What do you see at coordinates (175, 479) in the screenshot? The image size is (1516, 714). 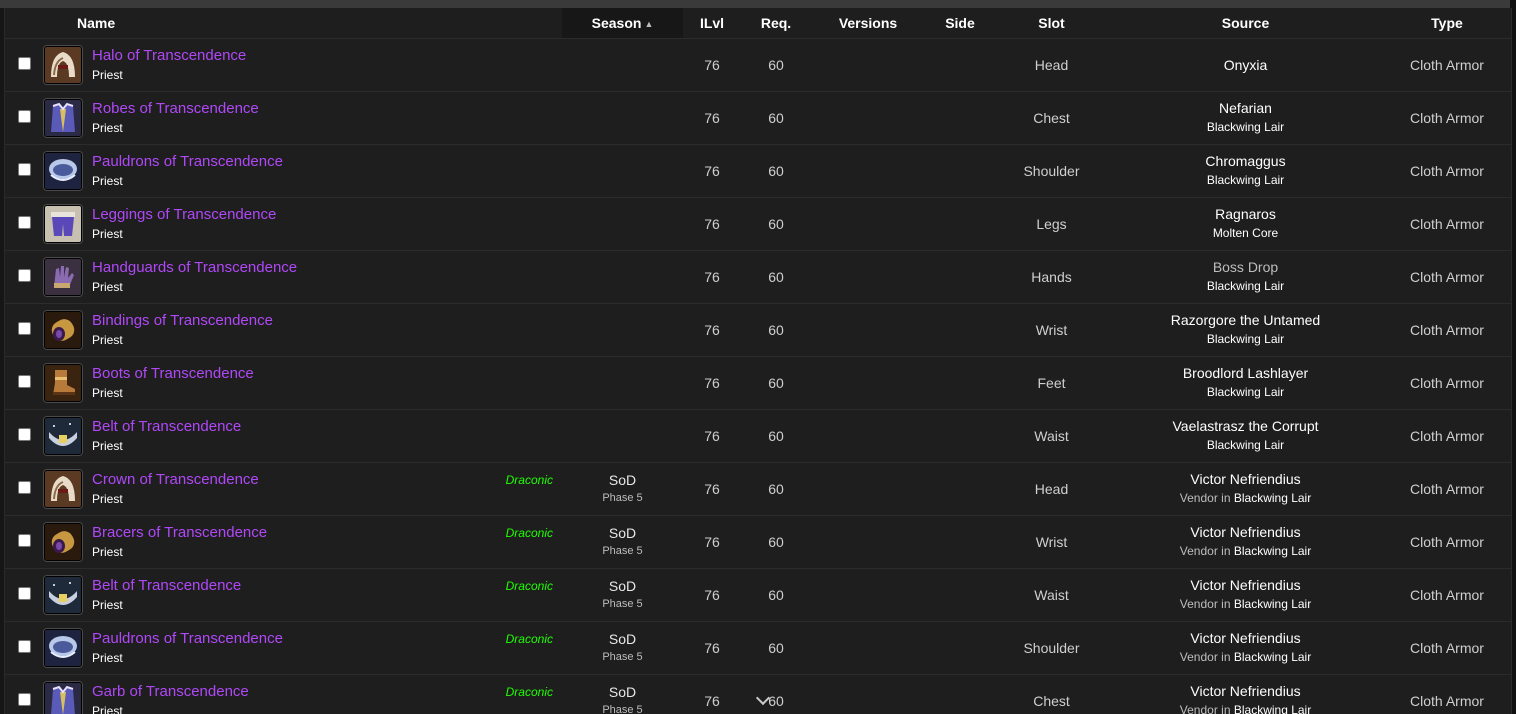 I see `item-name-link: Crown of Transcendence` at bounding box center [175, 479].